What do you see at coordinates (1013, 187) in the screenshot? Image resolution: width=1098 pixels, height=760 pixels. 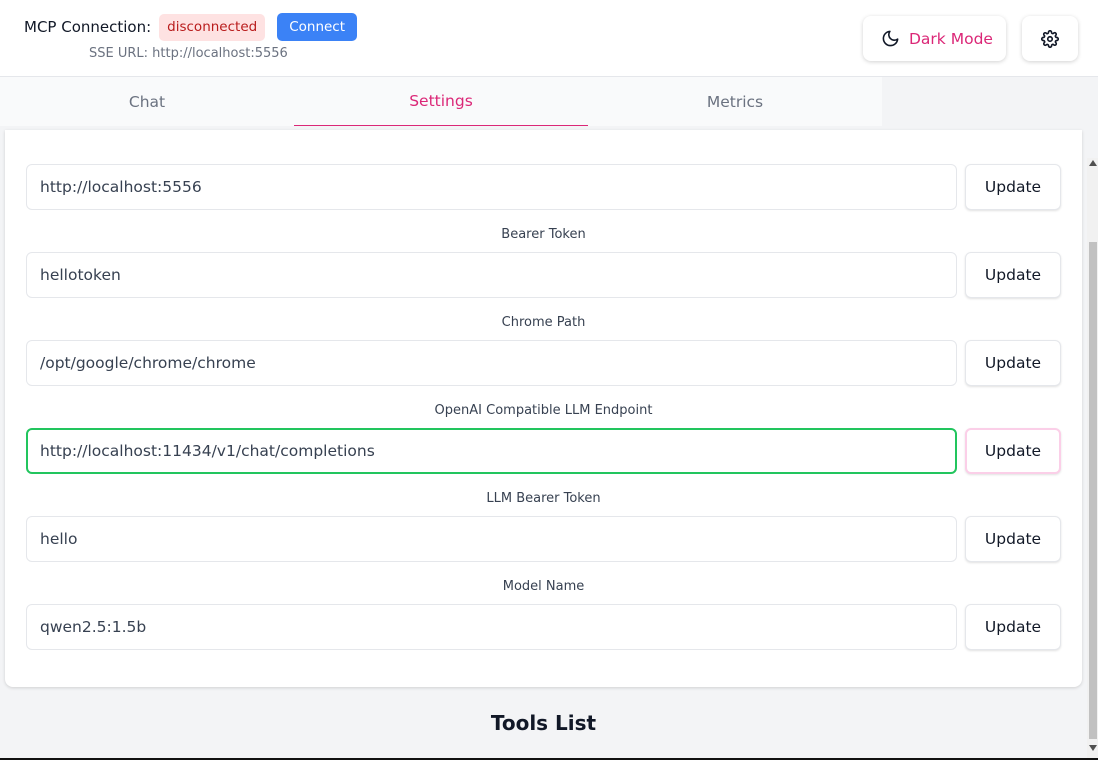 I see `update-sse-url-button: Update` at bounding box center [1013, 187].